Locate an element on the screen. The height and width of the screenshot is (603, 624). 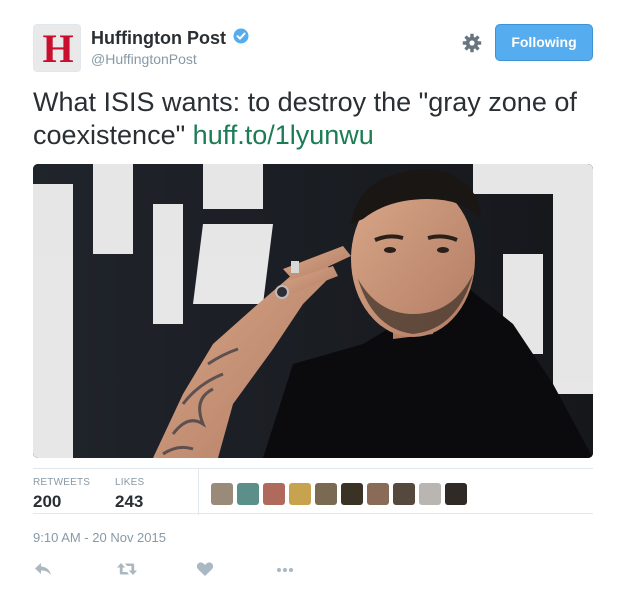
retweets-count: 200 is located at coordinates (47, 501).